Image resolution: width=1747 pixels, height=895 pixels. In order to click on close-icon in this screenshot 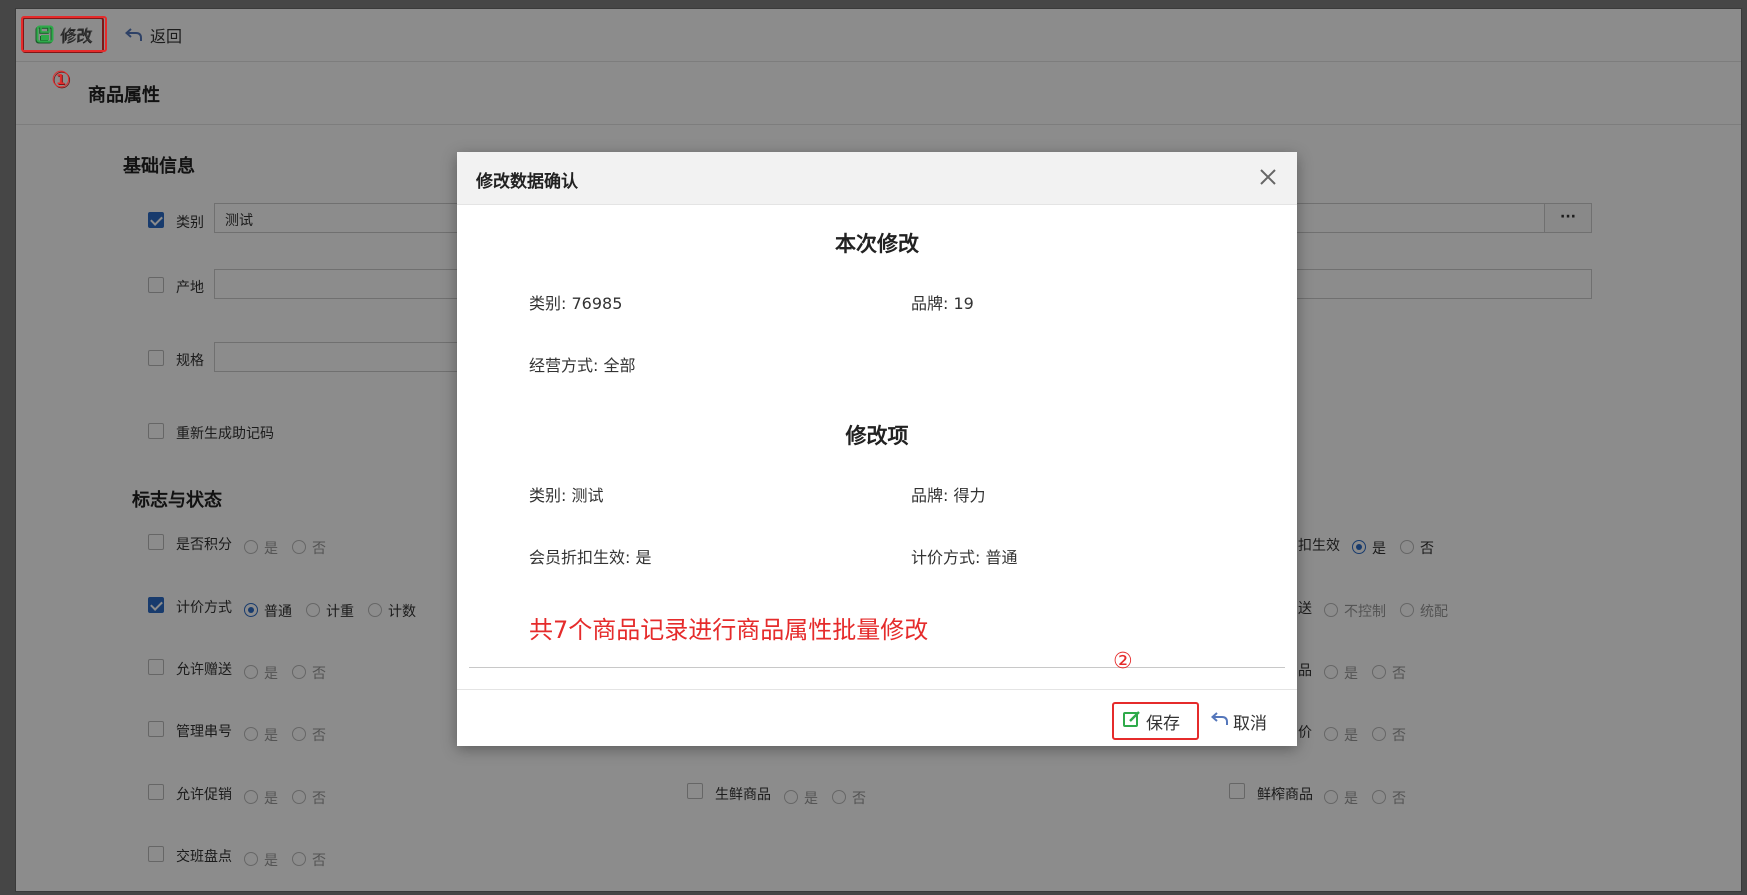, I will do `click(1268, 177)`.